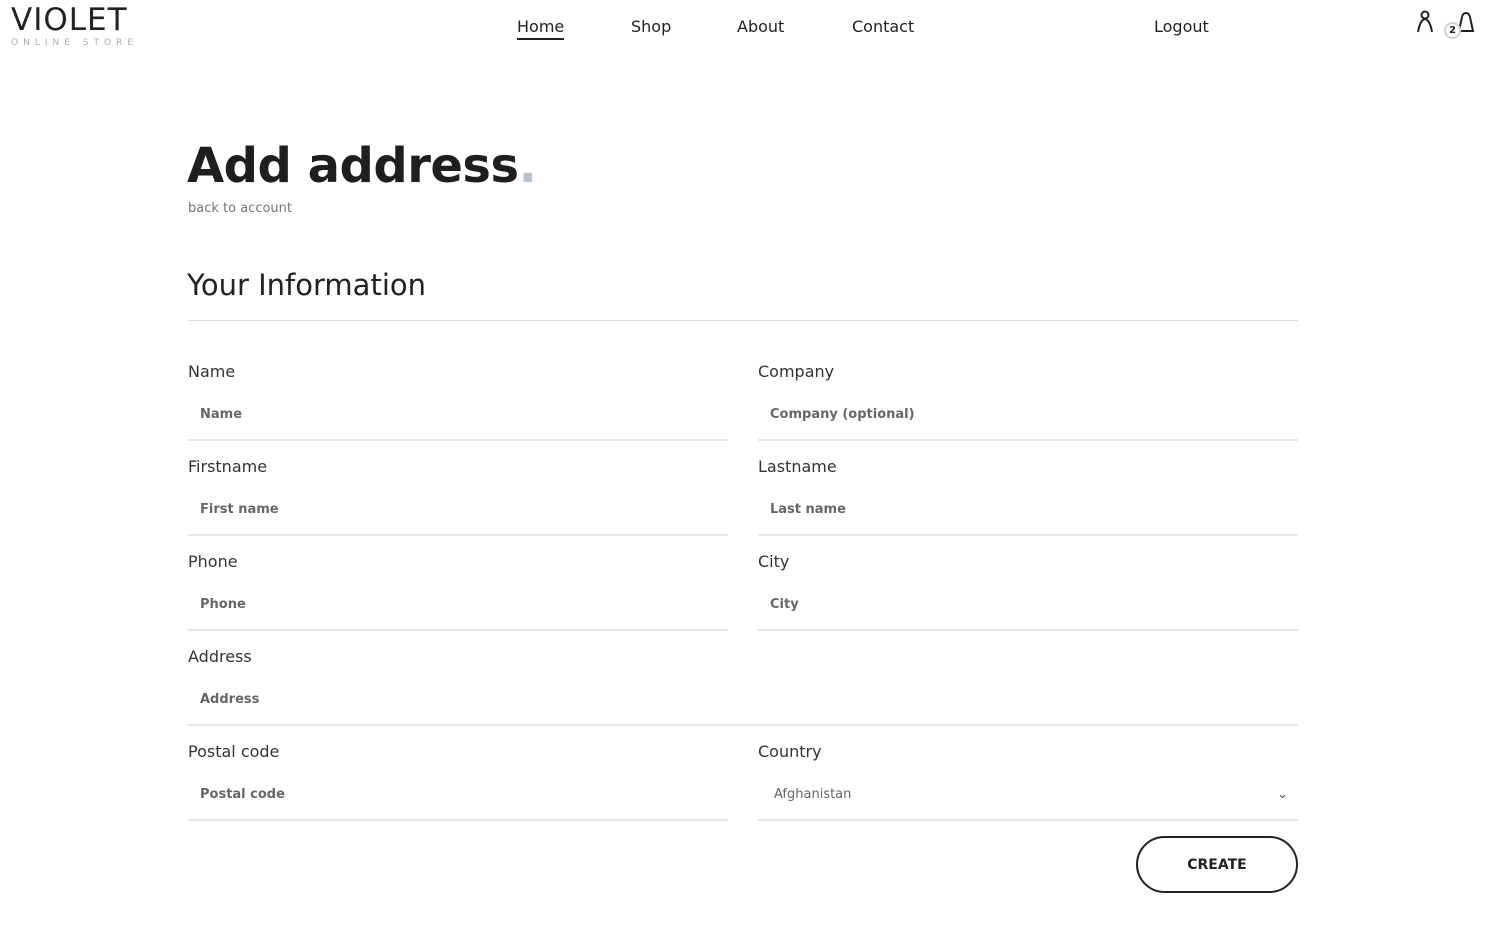 Image resolution: width=1510 pixels, height=952 pixels. I want to click on address-field: Address Address, so click(743, 686).